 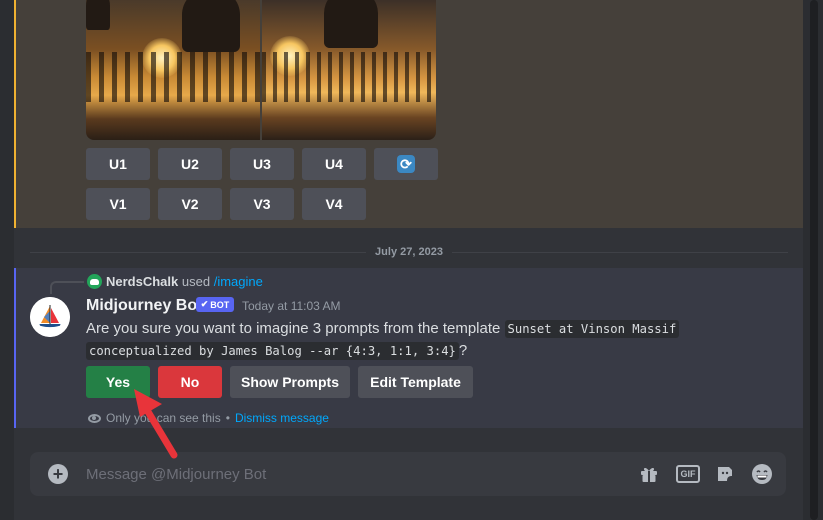 What do you see at coordinates (334, 204) in the screenshot?
I see `v4-button: V4` at bounding box center [334, 204].